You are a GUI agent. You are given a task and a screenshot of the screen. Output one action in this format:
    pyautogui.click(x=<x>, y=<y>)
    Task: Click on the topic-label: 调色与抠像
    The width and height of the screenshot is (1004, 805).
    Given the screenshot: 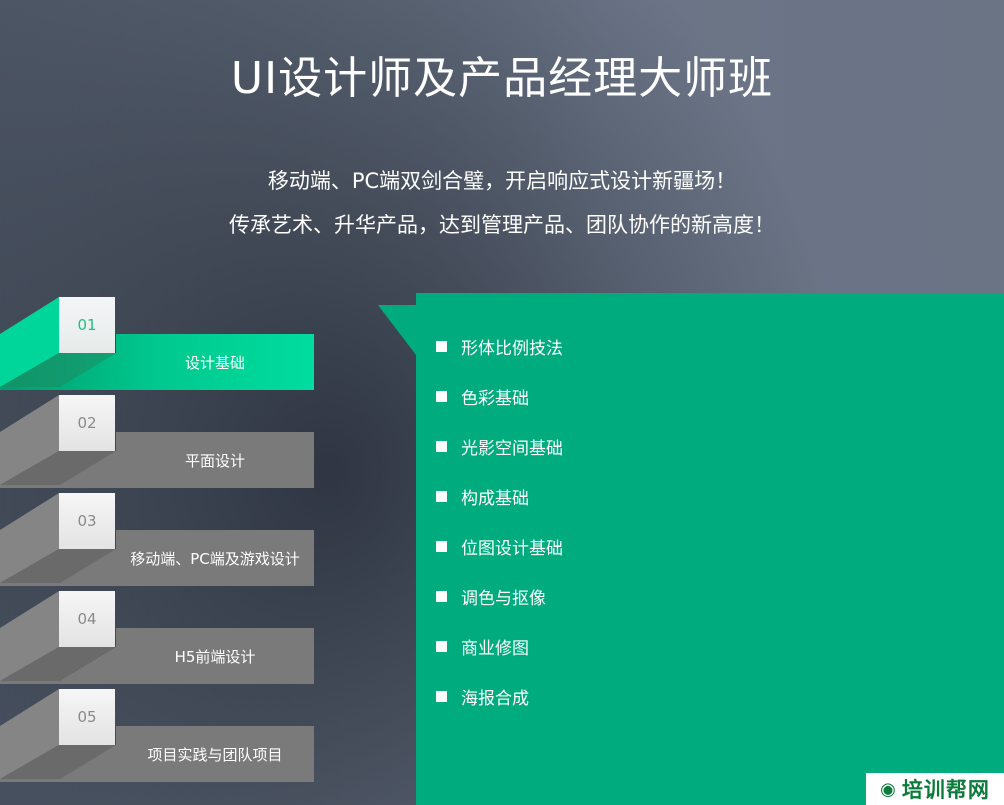 What is the action you would take?
    pyautogui.click(x=503, y=598)
    